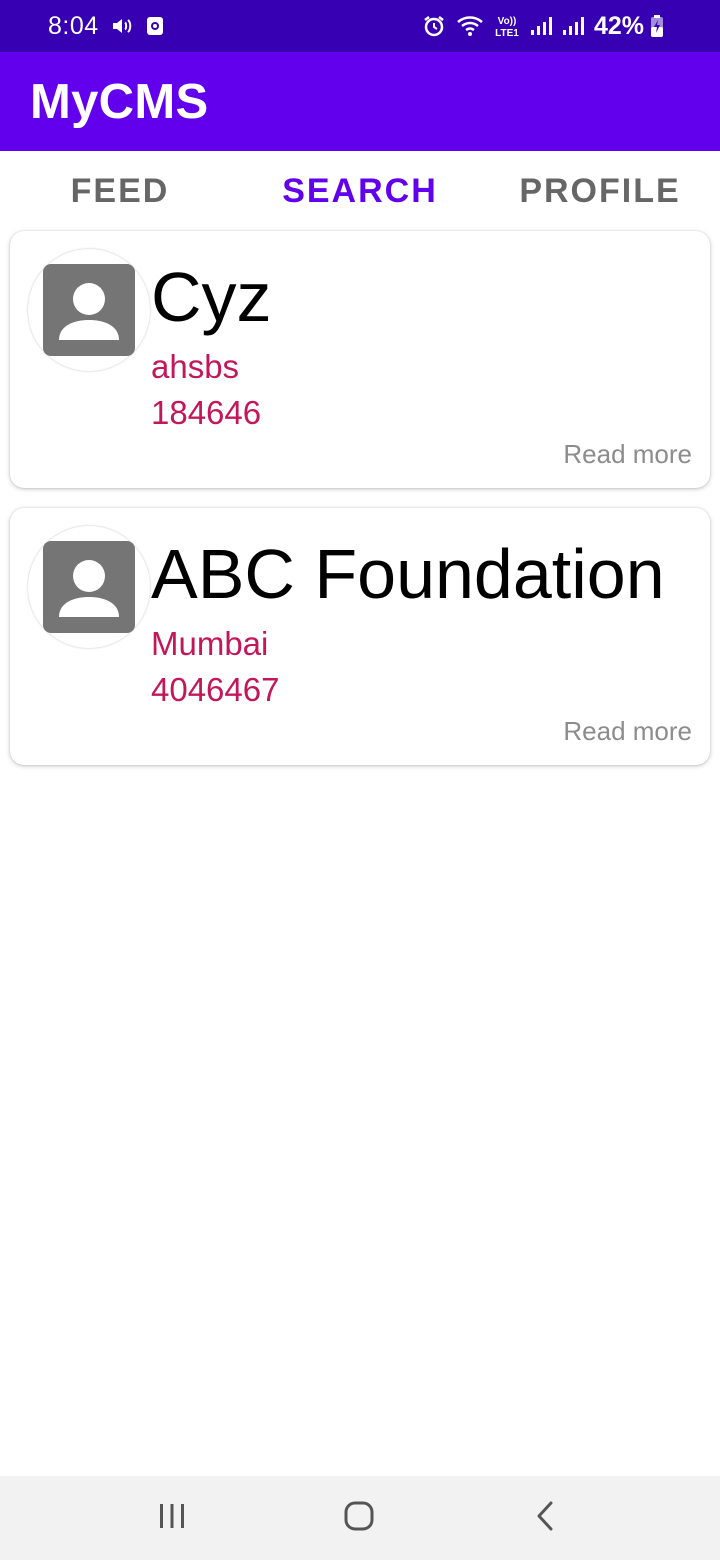 Image resolution: width=720 pixels, height=1560 pixels. I want to click on status-time: 8:04, so click(73, 25).